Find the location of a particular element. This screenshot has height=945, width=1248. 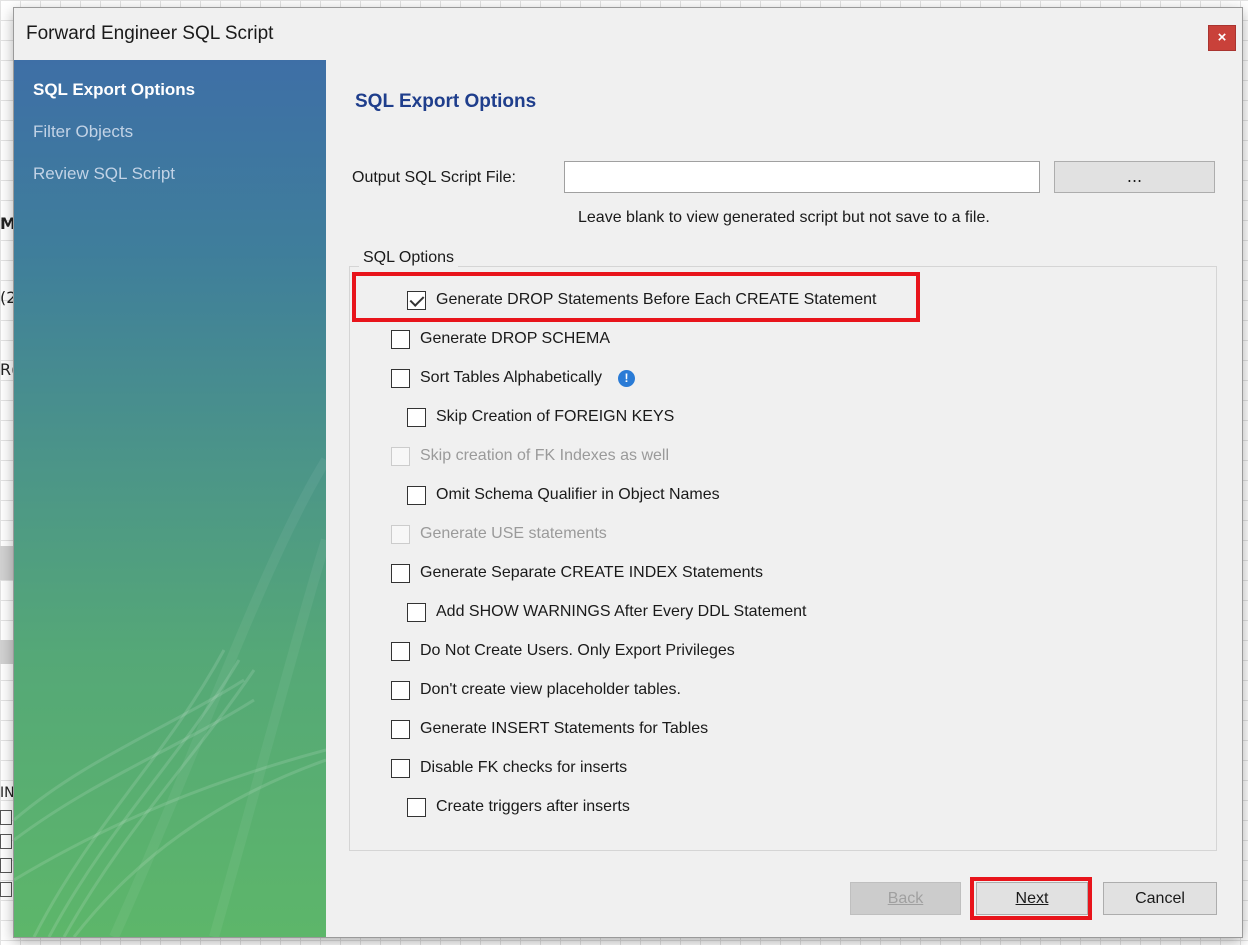

output-file-input is located at coordinates (802, 177).